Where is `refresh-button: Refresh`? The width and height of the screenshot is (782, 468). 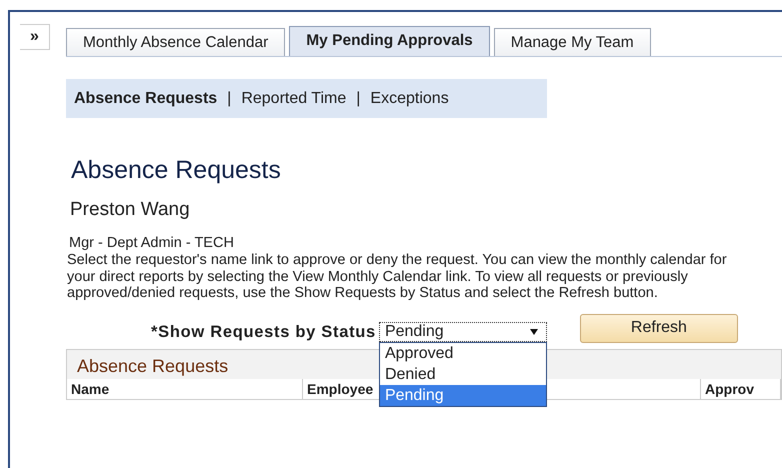
refresh-button: Refresh is located at coordinates (659, 328).